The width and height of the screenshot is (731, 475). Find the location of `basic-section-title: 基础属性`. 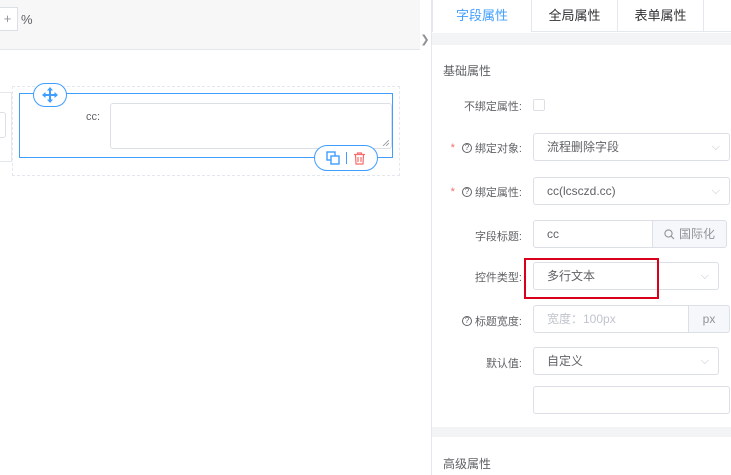

basic-section-title: 基础属性 is located at coordinates (467, 71).